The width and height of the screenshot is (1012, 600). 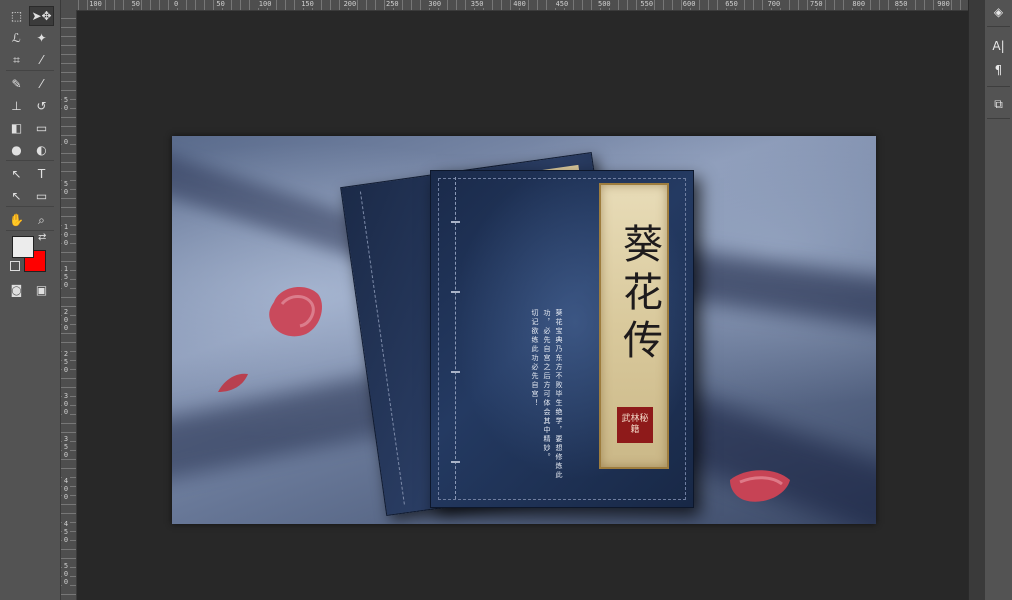 What do you see at coordinates (16, 196) in the screenshot?
I see `direct-selection-tool: ↖` at bounding box center [16, 196].